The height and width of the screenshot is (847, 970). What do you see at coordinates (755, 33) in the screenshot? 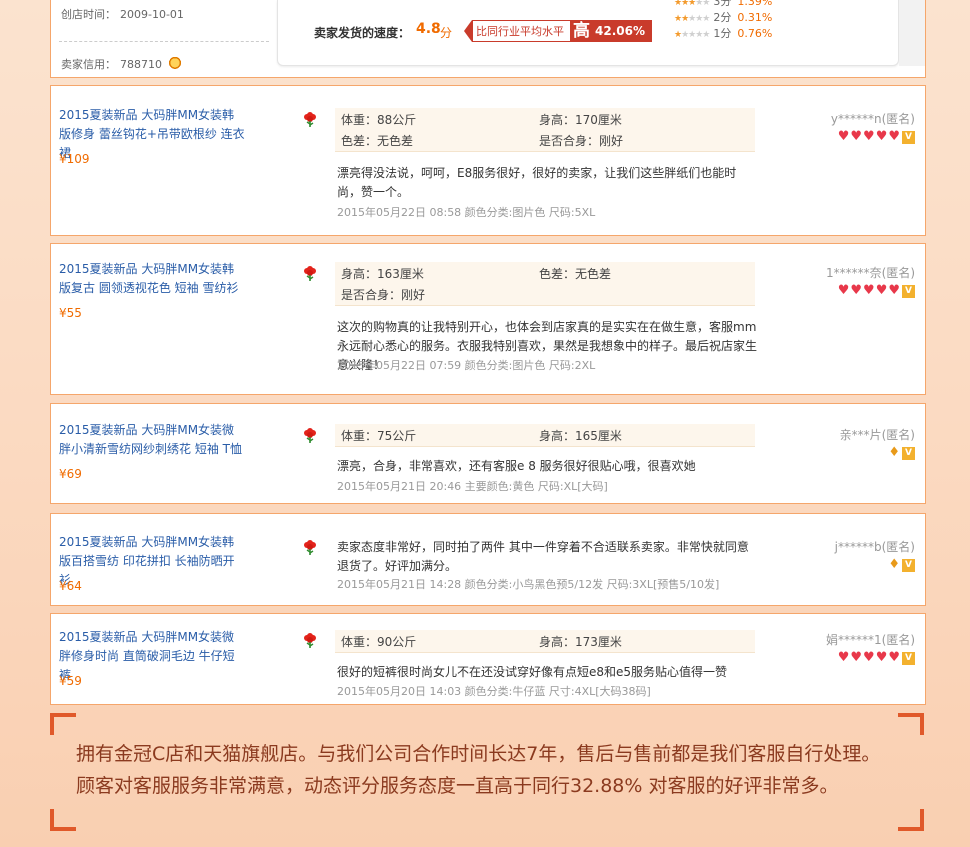
I see `star-row-percent: 0.76%` at bounding box center [755, 33].